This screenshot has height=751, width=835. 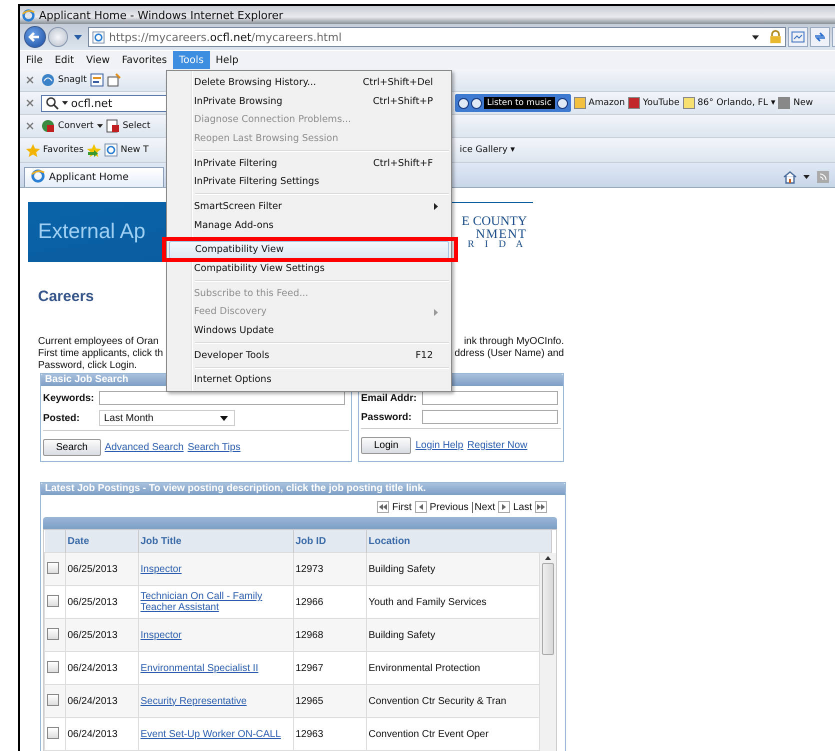 What do you see at coordinates (303, 489) in the screenshot?
I see `panel-title: Latest Job Postings - To view posting description, click the job posting title link.` at bounding box center [303, 489].